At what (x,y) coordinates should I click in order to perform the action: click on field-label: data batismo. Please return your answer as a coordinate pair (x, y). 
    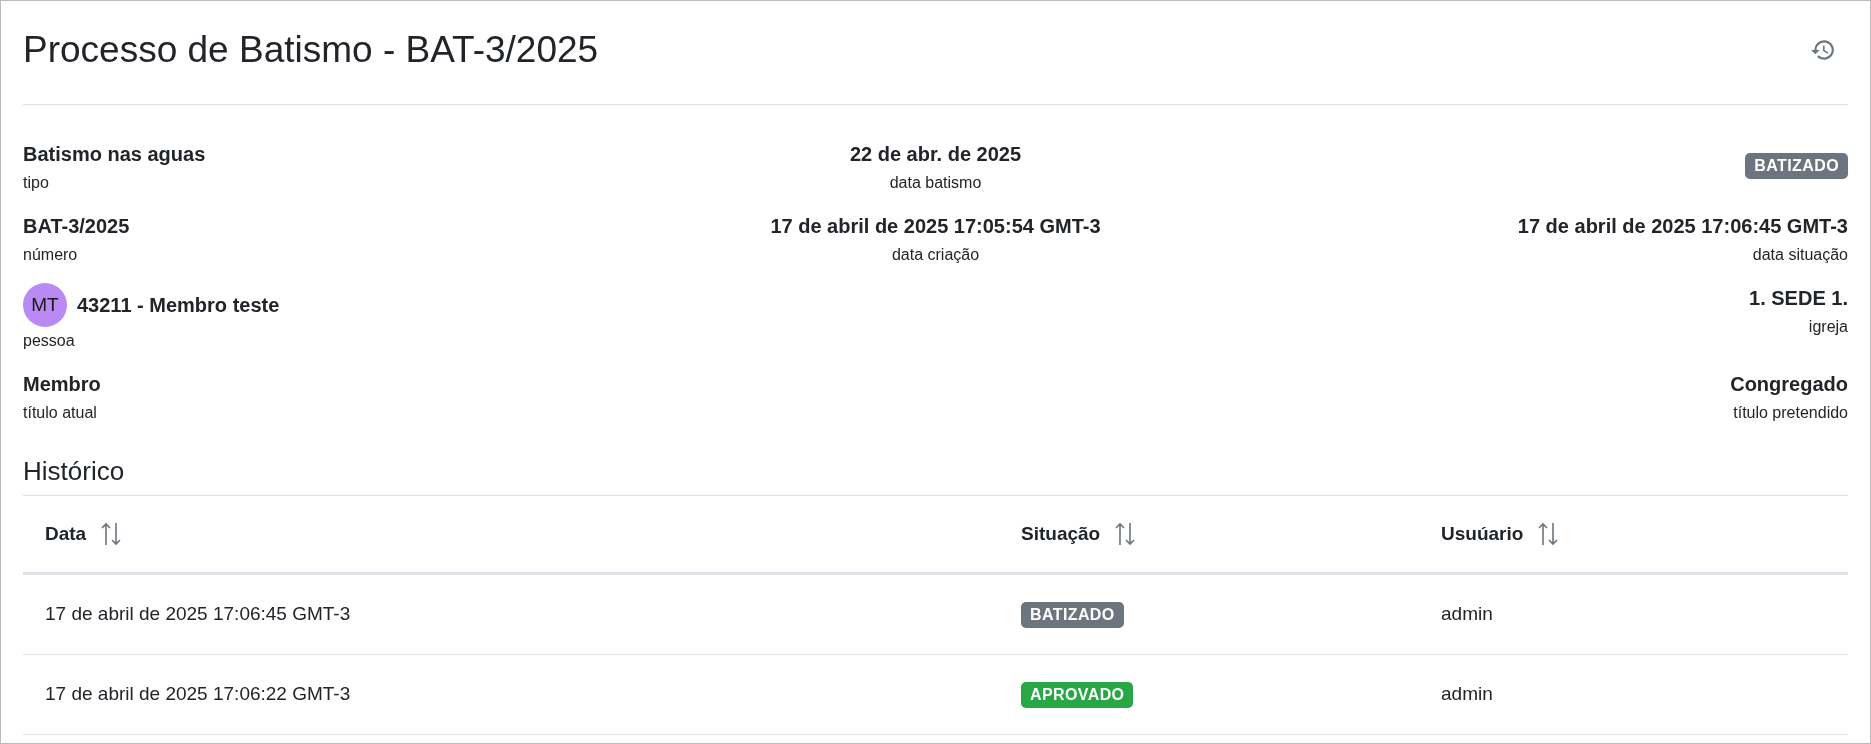
    Looking at the image, I should click on (935, 183).